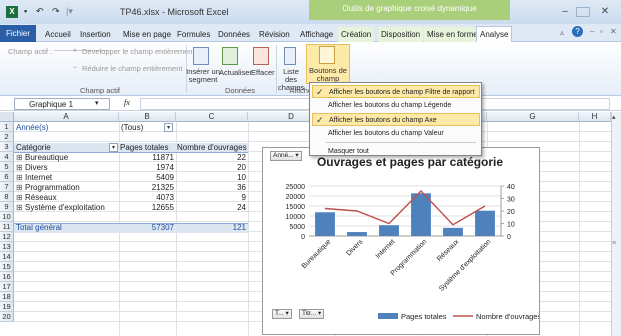 The image size is (621, 336). What do you see at coordinates (614, 117) in the screenshot?
I see `scroll-up-icon: ▴` at bounding box center [614, 117].